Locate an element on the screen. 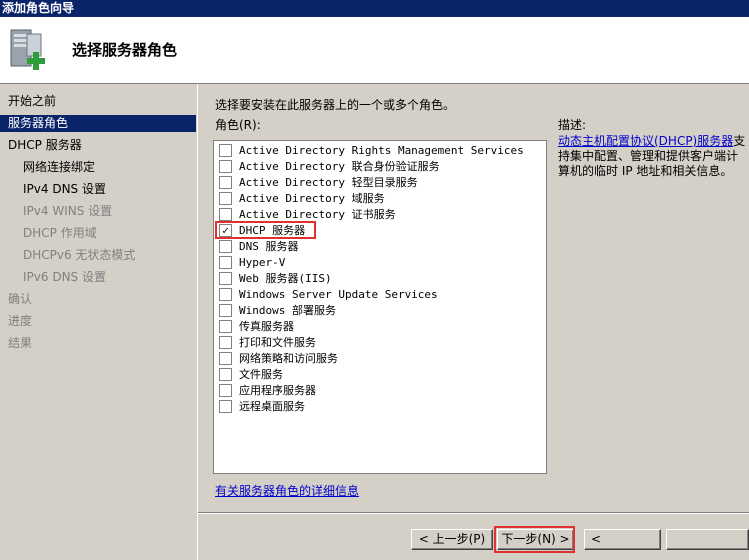  nav-step-ipv4-wins: IPv4 WINS 设置 is located at coordinates (68, 211).